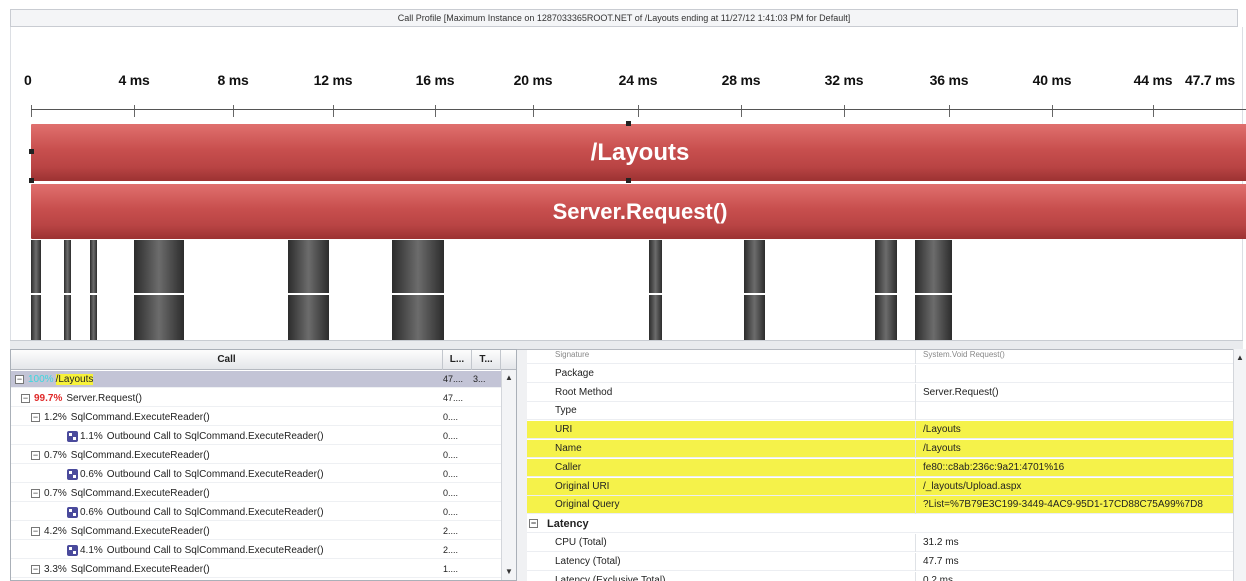  Describe the element at coordinates (1210, 80) in the screenshot. I see `time-tick-label: 47.7 ms` at that location.